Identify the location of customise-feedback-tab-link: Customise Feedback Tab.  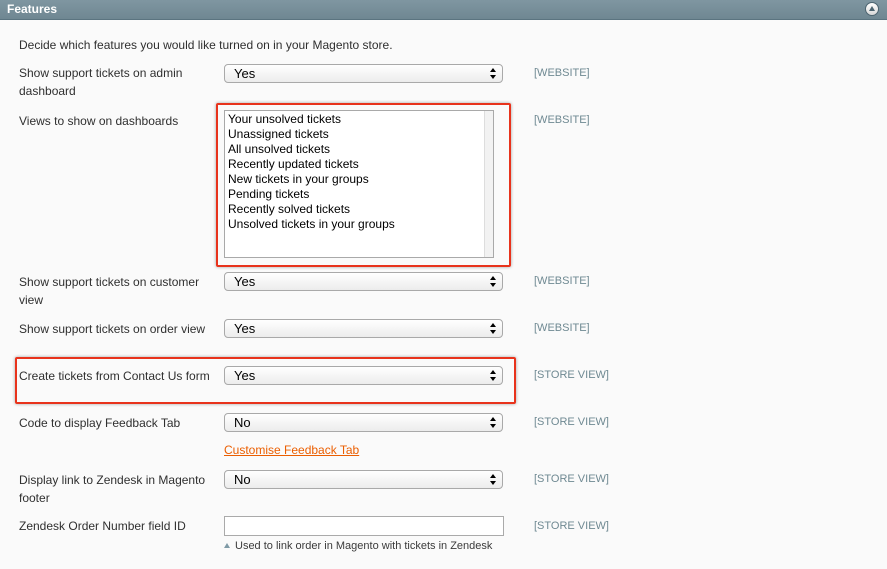
(291, 450).